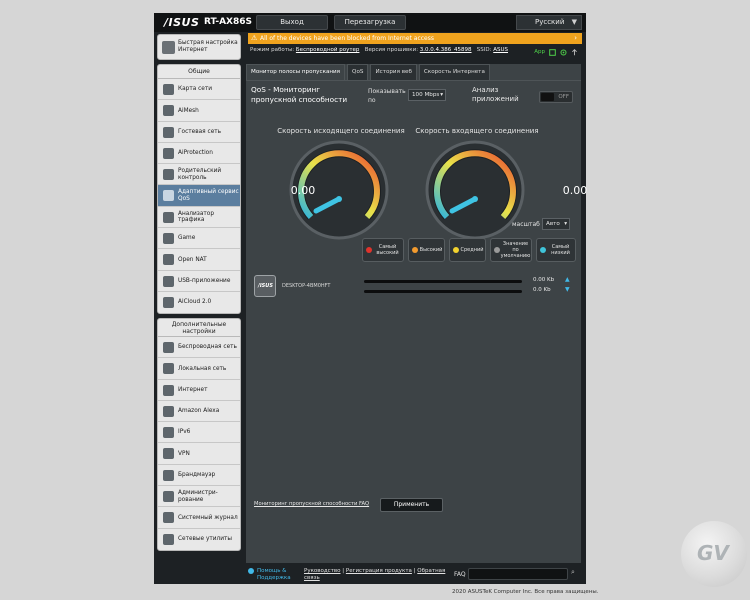 The width and height of the screenshot is (750, 600). I want to click on bandwidth-faq-link: Мониторинг пропускной способности FAQ, so click(311, 504).